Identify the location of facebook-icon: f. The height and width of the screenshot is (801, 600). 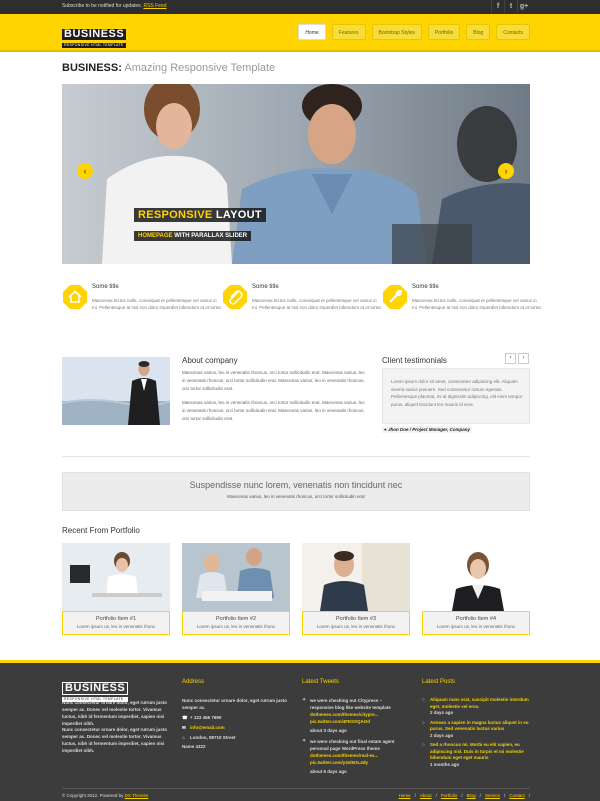
(497, 6).